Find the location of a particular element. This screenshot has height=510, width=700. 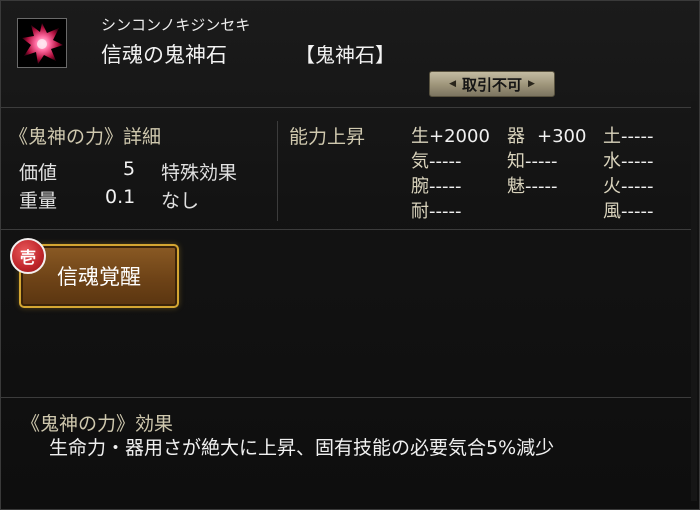

stat-row: 土----- is located at coordinates (628, 135).